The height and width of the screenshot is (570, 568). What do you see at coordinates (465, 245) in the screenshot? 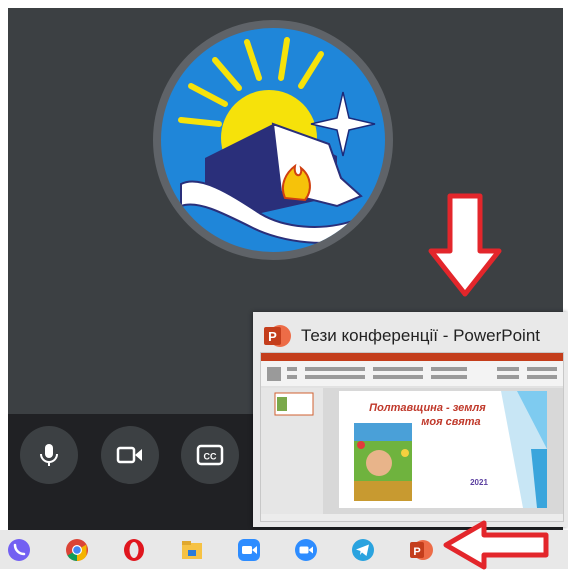
I see `down-arrow-annotation` at bounding box center [465, 245].